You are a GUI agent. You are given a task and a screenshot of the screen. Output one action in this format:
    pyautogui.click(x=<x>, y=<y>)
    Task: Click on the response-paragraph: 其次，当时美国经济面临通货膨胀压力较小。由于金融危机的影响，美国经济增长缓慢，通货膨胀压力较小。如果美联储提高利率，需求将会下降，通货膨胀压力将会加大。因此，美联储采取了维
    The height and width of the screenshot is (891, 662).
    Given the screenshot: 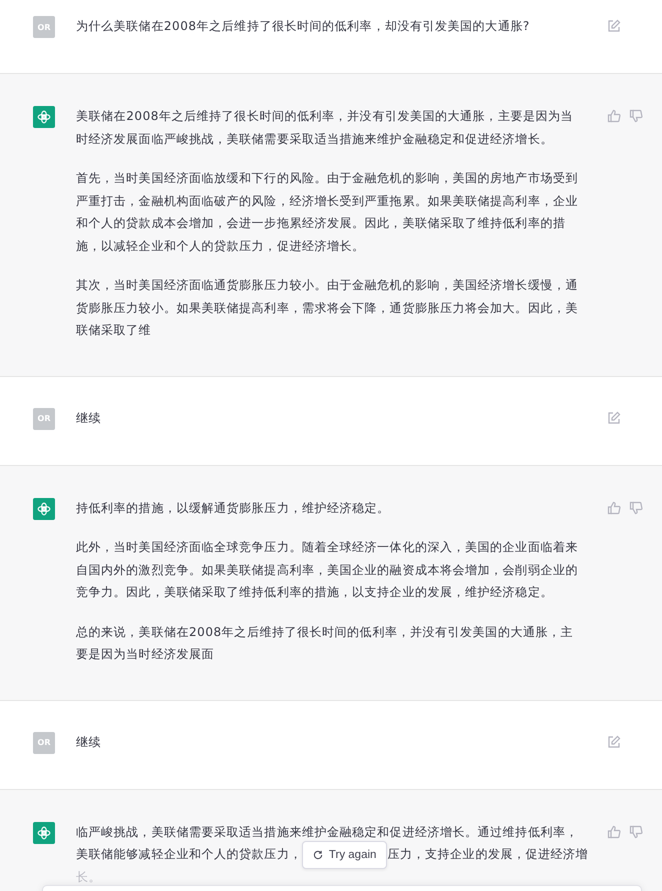 What is the action you would take?
    pyautogui.click(x=327, y=308)
    